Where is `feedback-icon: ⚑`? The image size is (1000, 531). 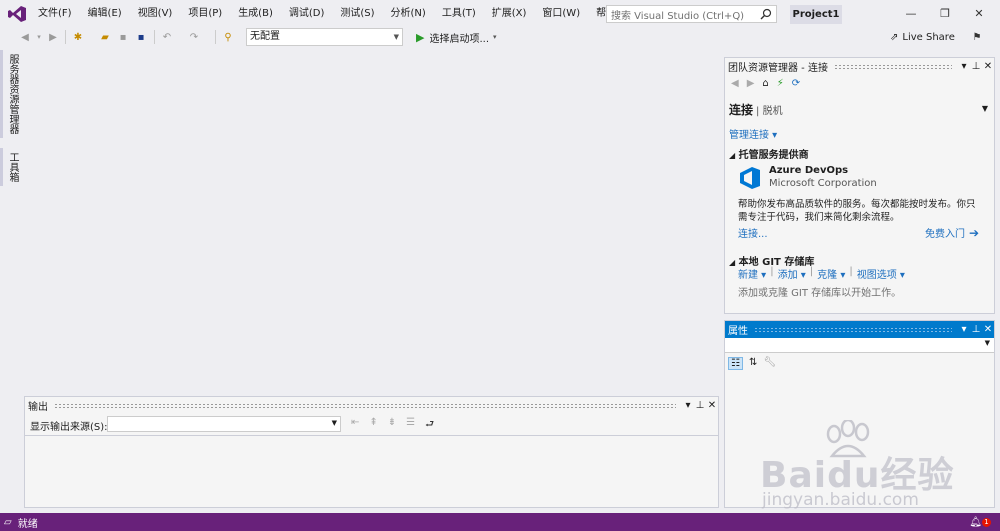 feedback-icon: ⚑ is located at coordinates (977, 37).